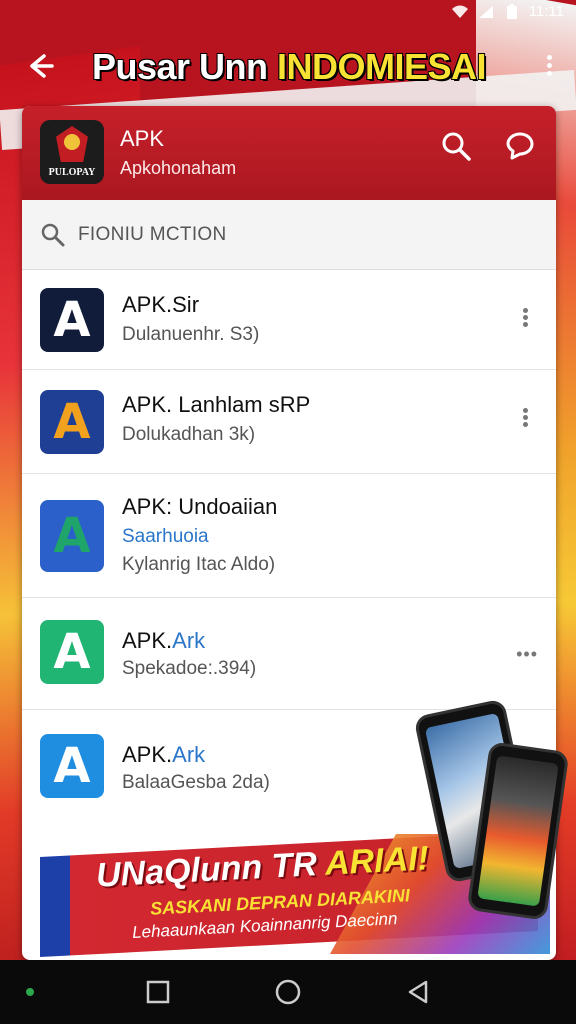 This screenshot has height=1024, width=576. Describe the element at coordinates (216, 404) in the screenshot. I see `app-name: APK. Lanhlam sRP` at that location.